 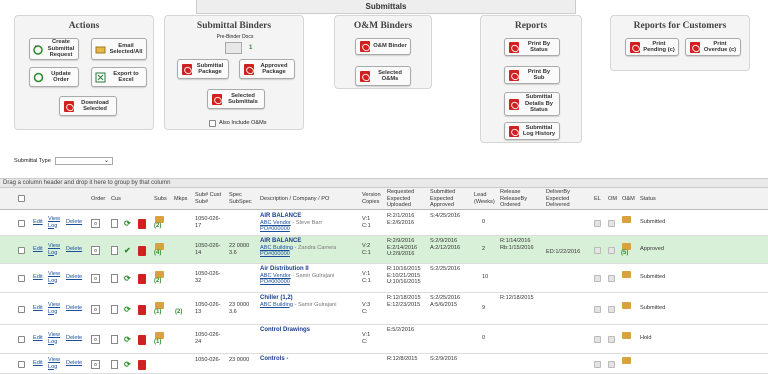 What do you see at coordinates (203, 69) in the screenshot?
I see `submittal-package-button: Submittal Package` at bounding box center [203, 69].